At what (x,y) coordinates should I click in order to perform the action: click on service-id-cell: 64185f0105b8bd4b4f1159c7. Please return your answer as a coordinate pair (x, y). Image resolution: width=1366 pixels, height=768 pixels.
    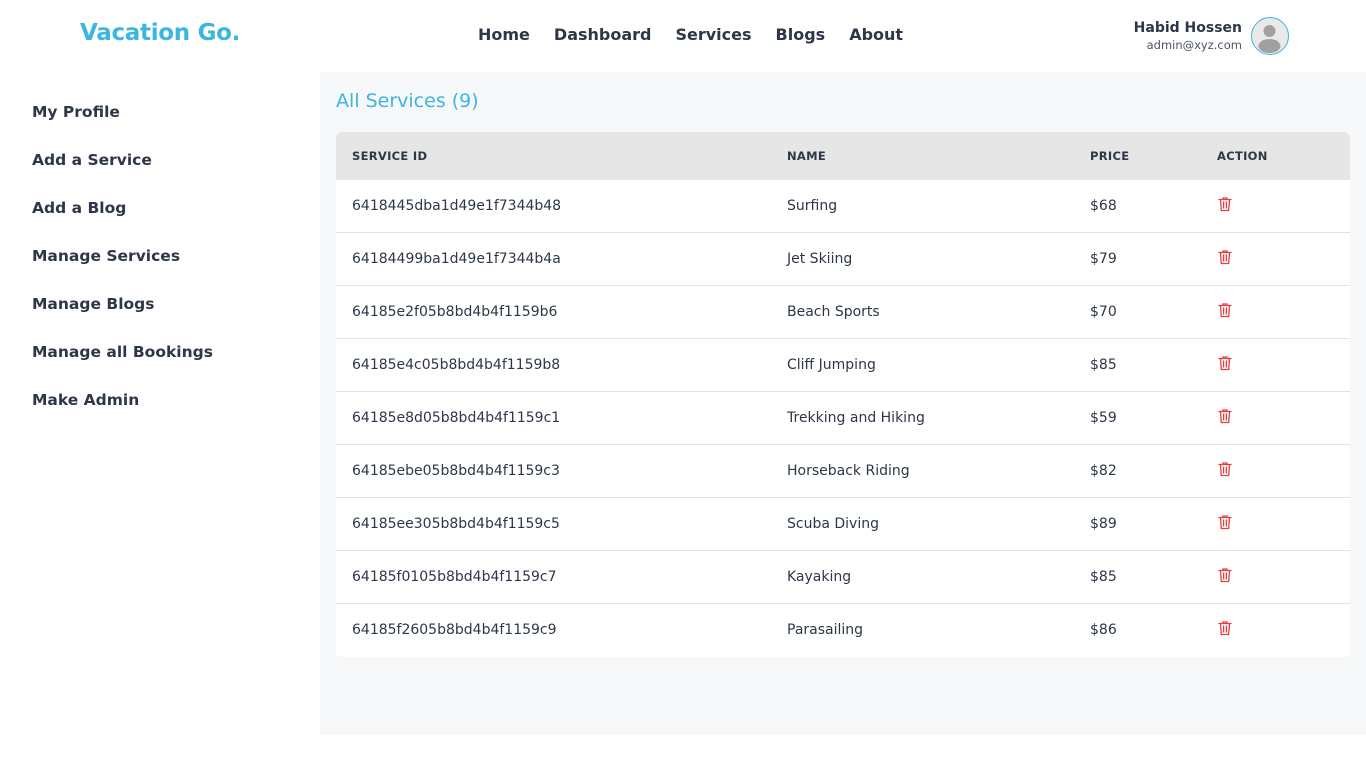
    Looking at the image, I should click on (454, 577).